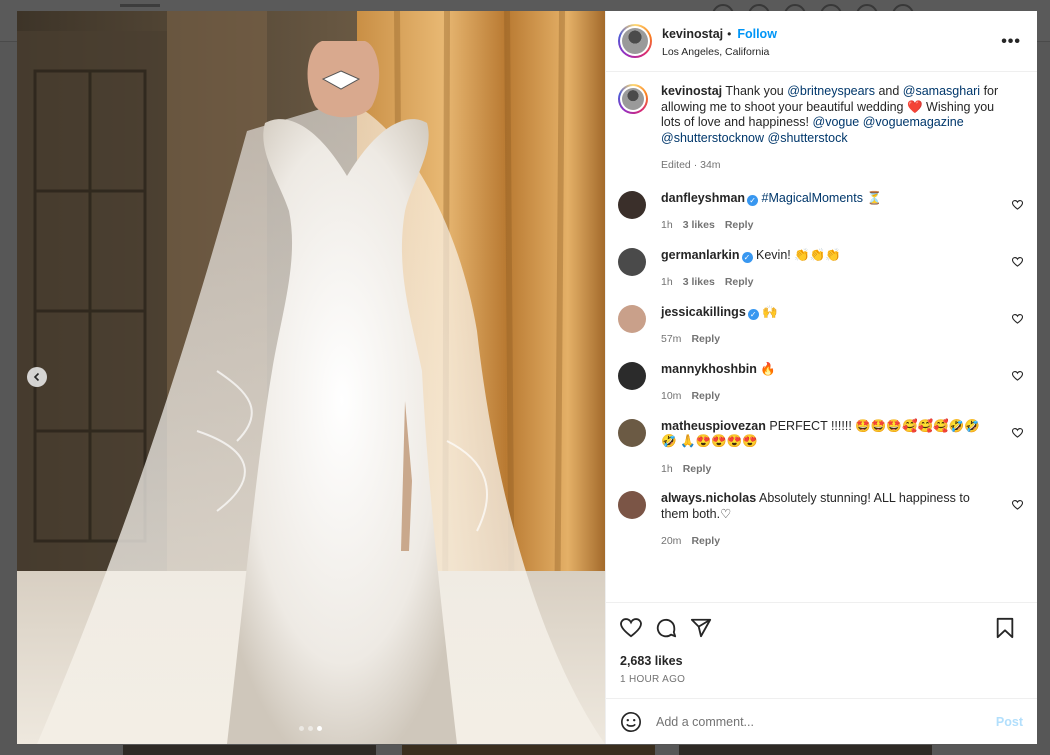 The width and height of the screenshot is (1050, 755). What do you see at coordinates (812, 425) in the screenshot?
I see `comment-text: PERFECT !!!!!!` at bounding box center [812, 425].